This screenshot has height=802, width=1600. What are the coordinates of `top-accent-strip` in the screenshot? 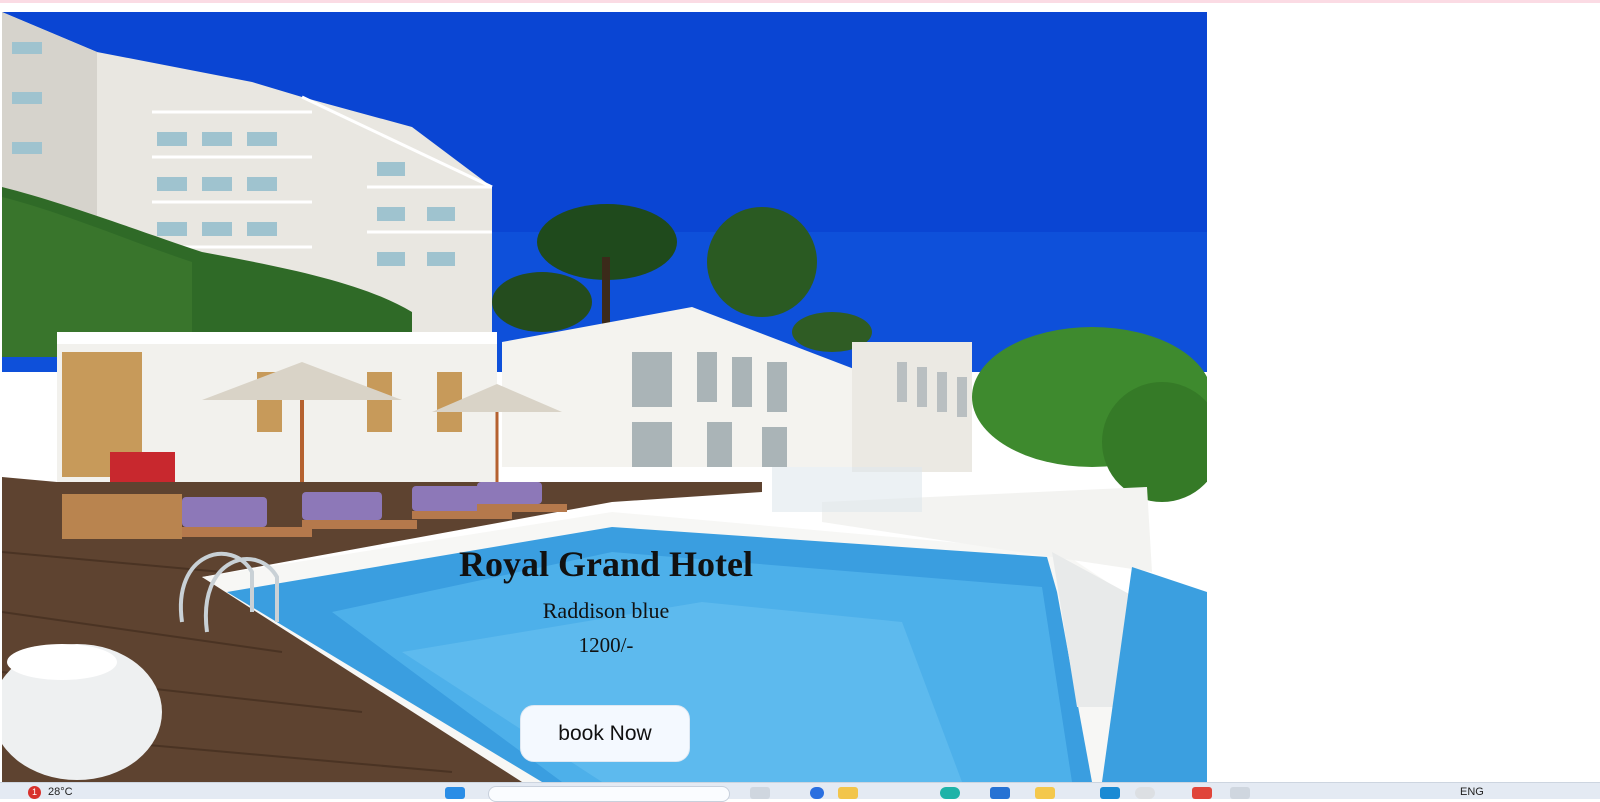 It's located at (800, 1).